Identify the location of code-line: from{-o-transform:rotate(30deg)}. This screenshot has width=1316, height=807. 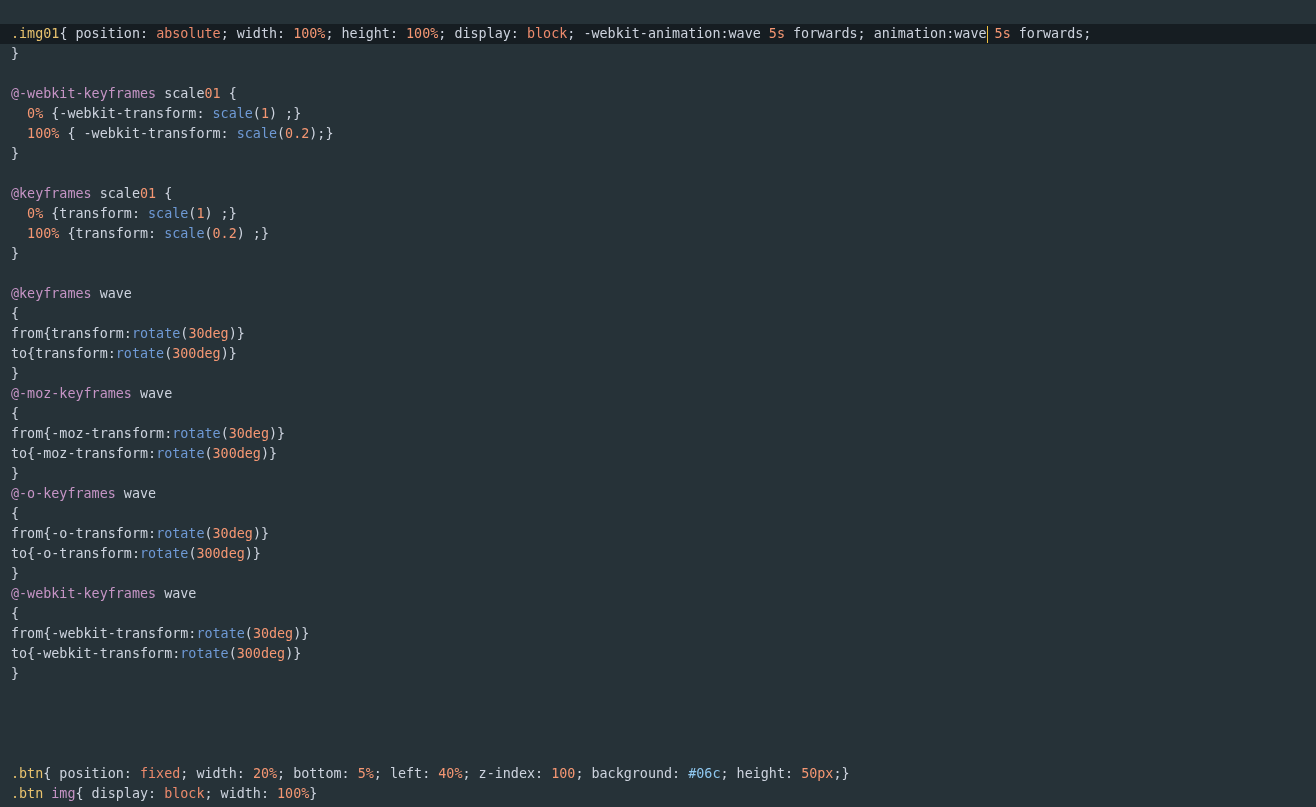
(140, 534).